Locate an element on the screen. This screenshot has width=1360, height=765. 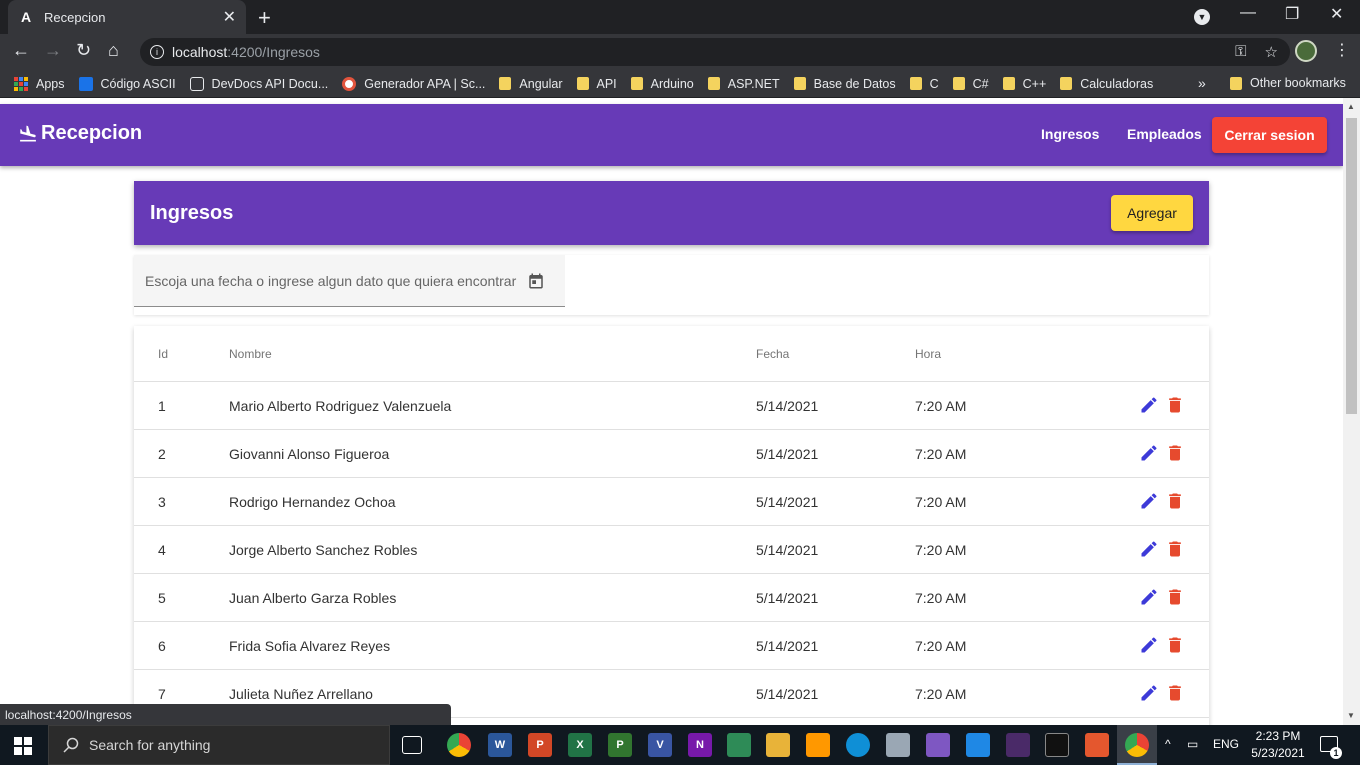
back-arrow-icon: ← is located at coordinates (21, 50).